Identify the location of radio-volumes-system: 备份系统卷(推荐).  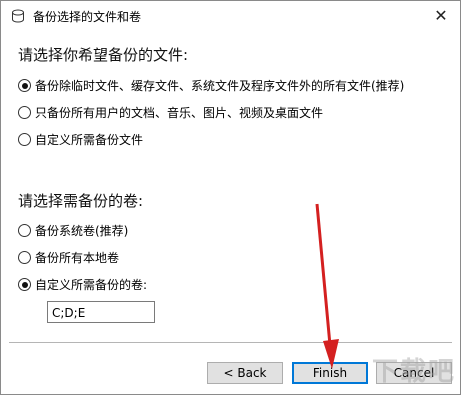
(73, 230).